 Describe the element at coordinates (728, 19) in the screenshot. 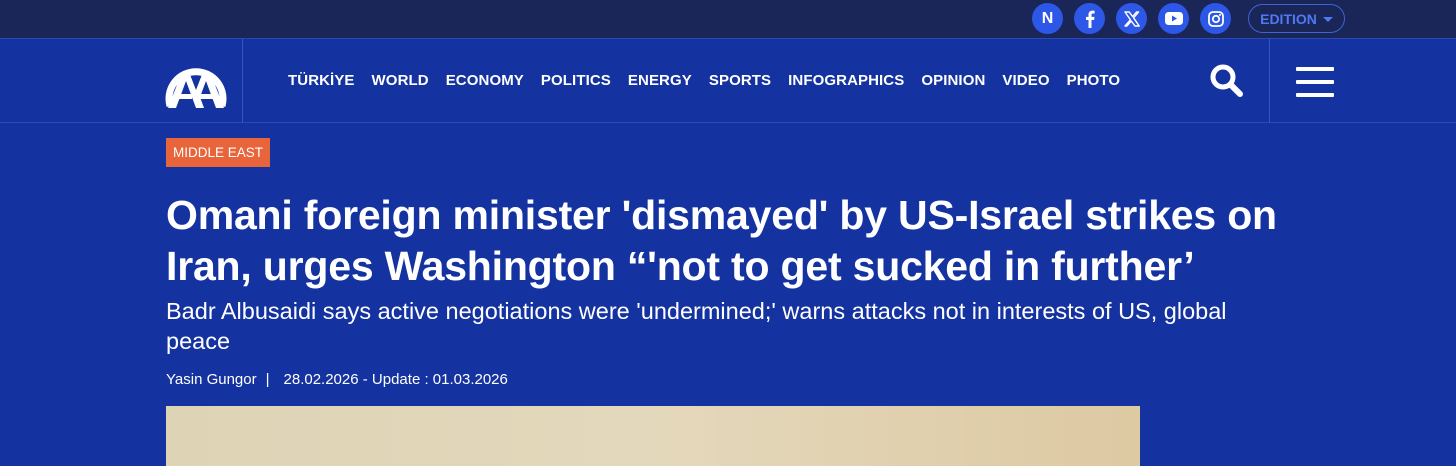

I see `top-bar: N EDITION` at that location.